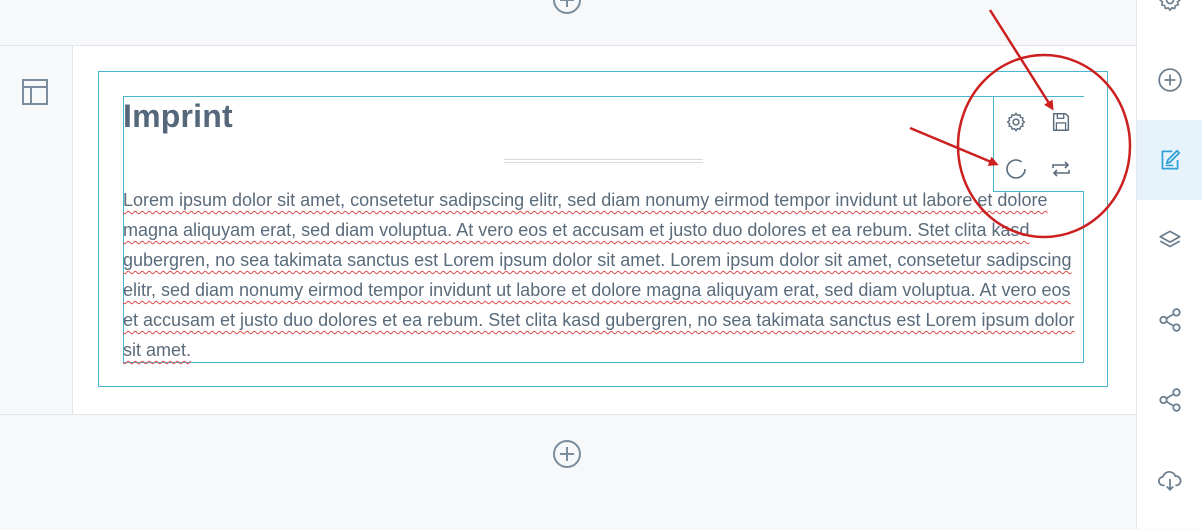 The width and height of the screenshot is (1202, 530). I want to click on page-title: Imprint, so click(178, 116).